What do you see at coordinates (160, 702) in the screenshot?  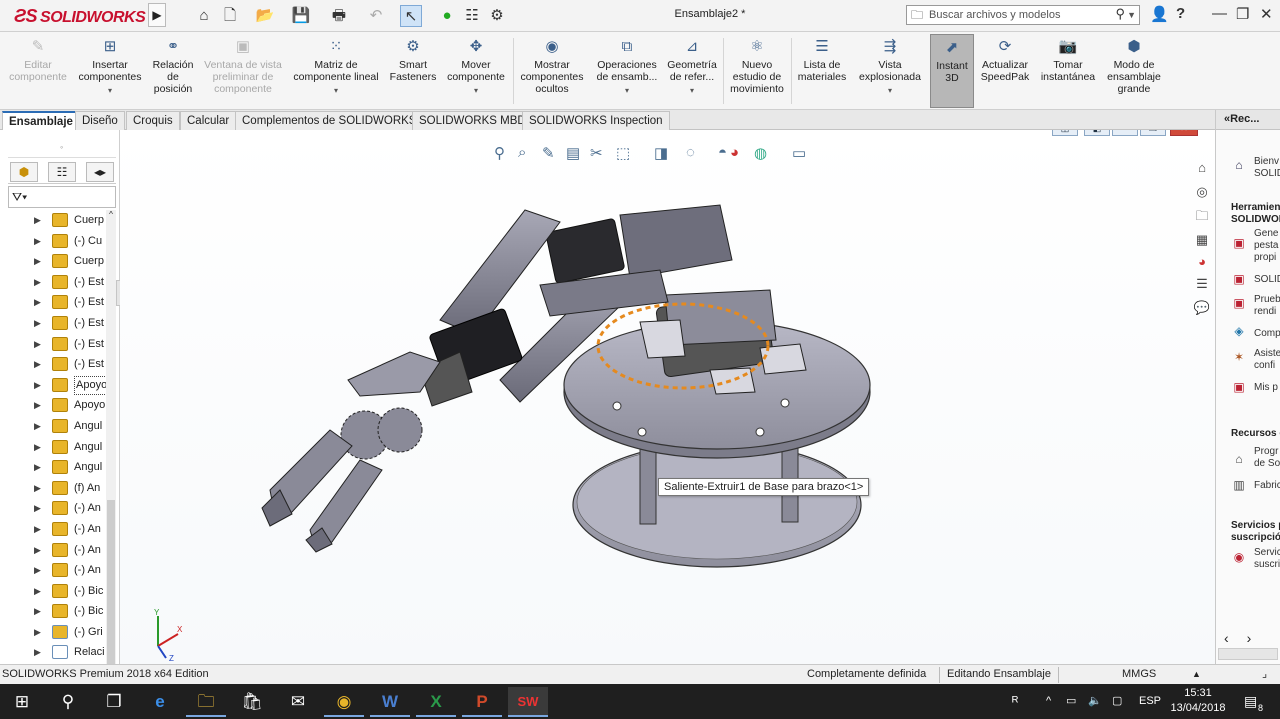 I see `edge-browser-icon: e` at bounding box center [160, 702].